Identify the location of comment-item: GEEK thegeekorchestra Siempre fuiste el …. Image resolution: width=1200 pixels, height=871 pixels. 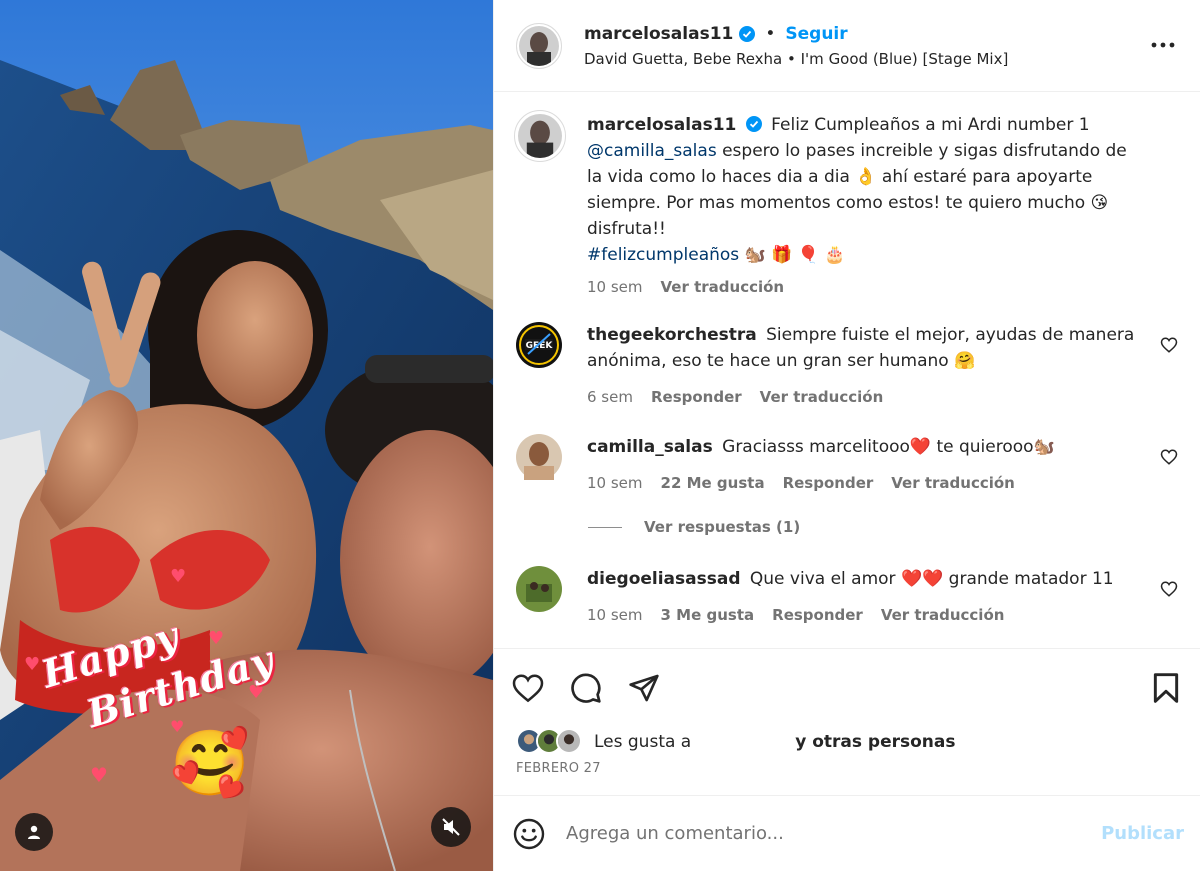
(847, 364).